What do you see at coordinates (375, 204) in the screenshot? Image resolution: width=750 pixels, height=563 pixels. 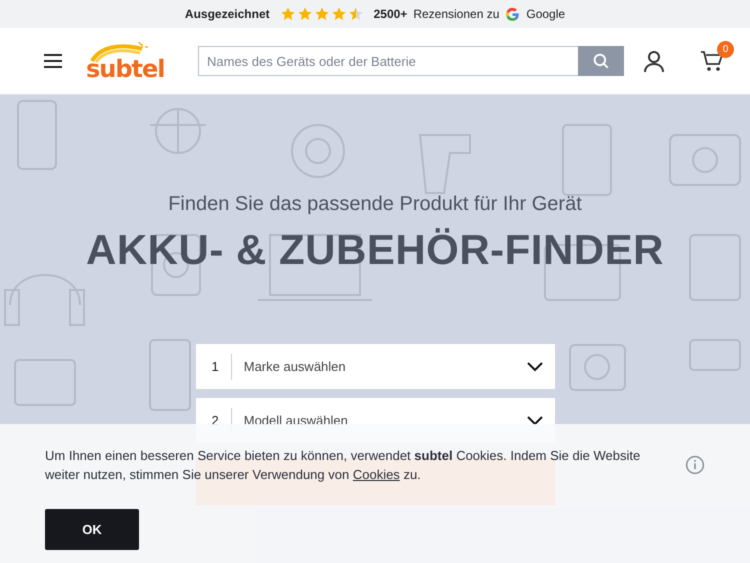 I see `hero-subtitle: Finden Sie das passende Produkt für Ihr Gerät` at bounding box center [375, 204].